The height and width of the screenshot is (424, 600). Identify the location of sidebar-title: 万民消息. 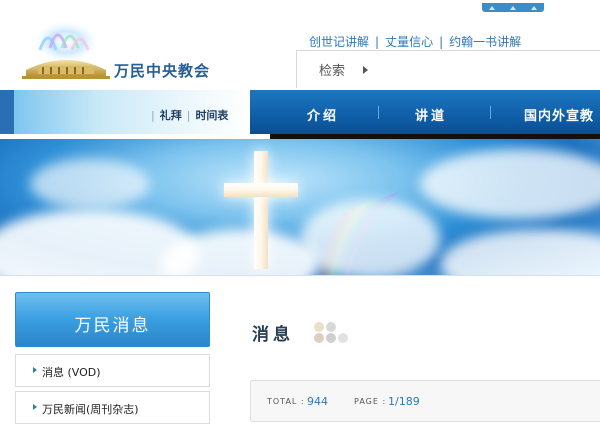
(112, 319).